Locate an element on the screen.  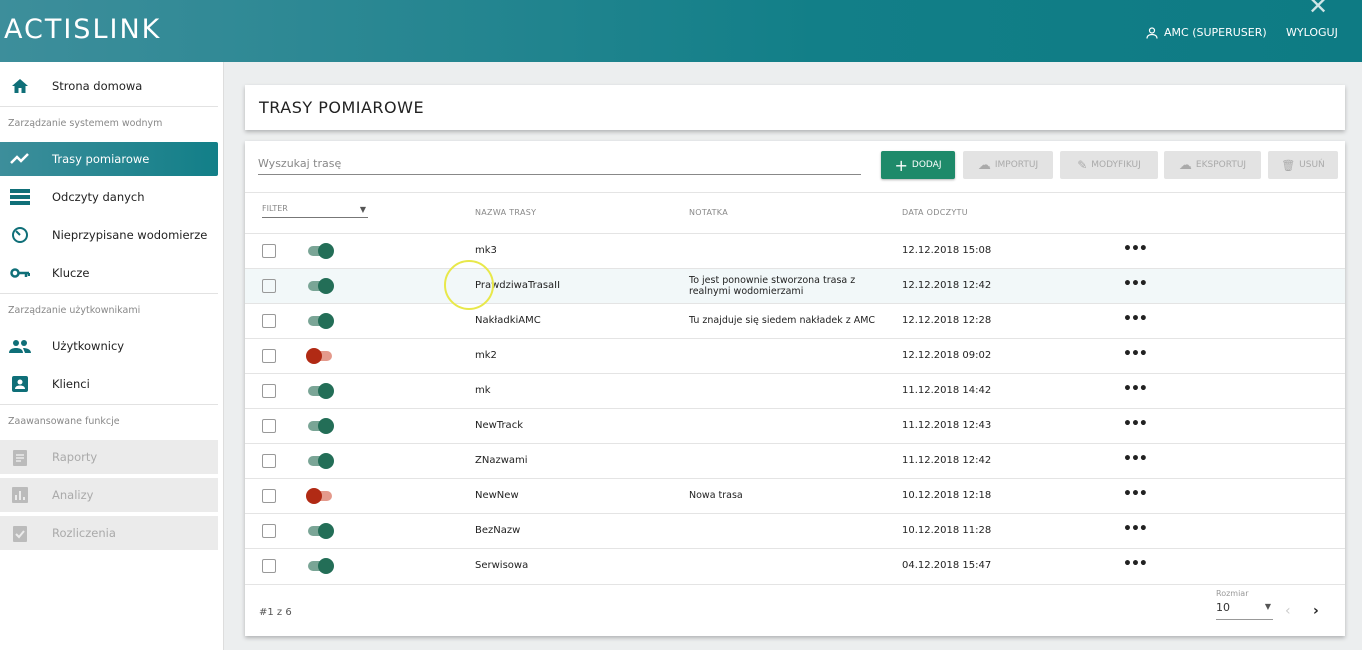
sidebar-item-uzytkownicy: Użytkownicy is located at coordinates (109, 346).